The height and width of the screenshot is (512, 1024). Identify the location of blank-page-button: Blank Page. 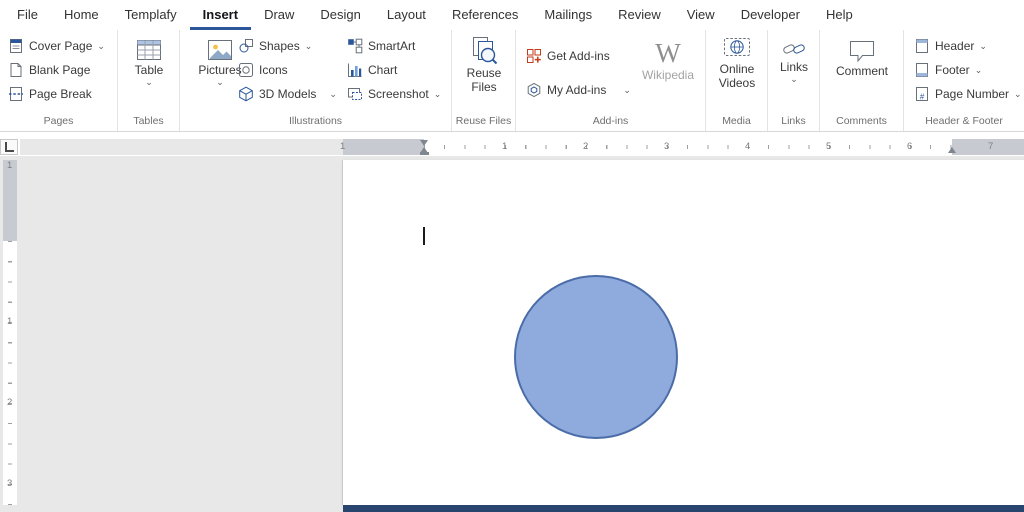
(49, 70).